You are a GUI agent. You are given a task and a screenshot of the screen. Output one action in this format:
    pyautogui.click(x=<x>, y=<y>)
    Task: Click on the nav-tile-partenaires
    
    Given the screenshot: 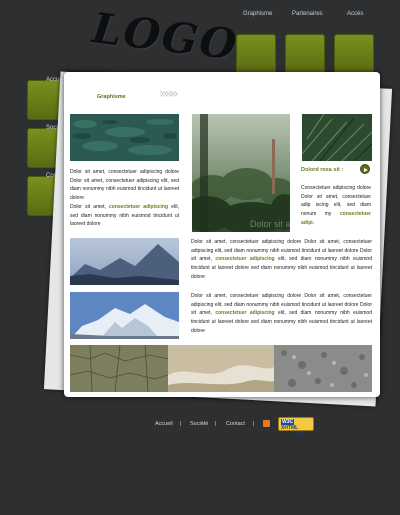 What is the action you would take?
    pyautogui.click(x=305, y=54)
    